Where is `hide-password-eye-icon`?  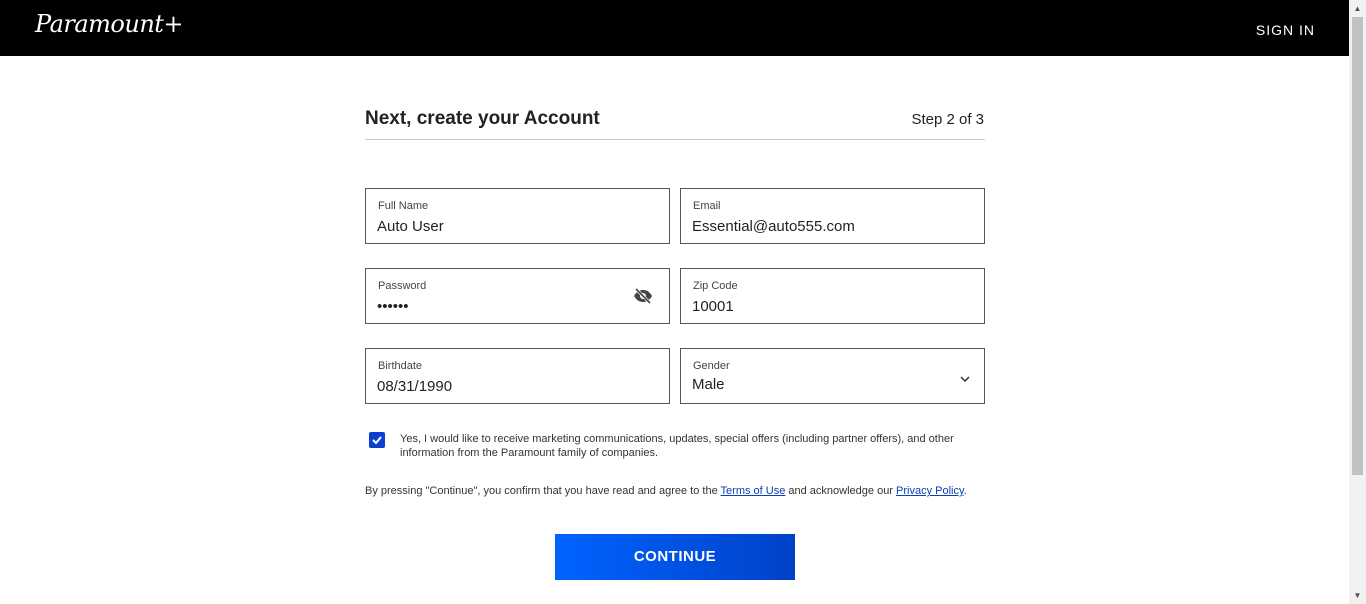
hide-password-eye-icon is located at coordinates (643, 296).